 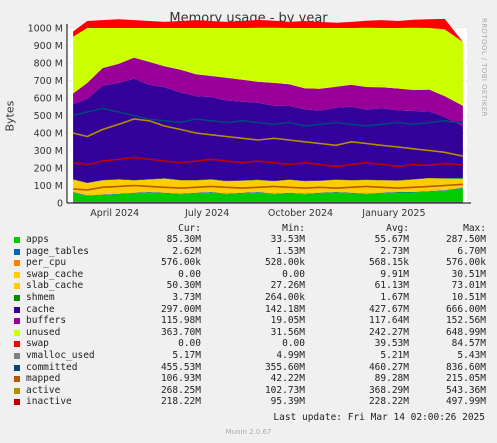 What do you see at coordinates (55, 286) in the screenshot?
I see `legend-name: slab_cache` at bounding box center [55, 286].